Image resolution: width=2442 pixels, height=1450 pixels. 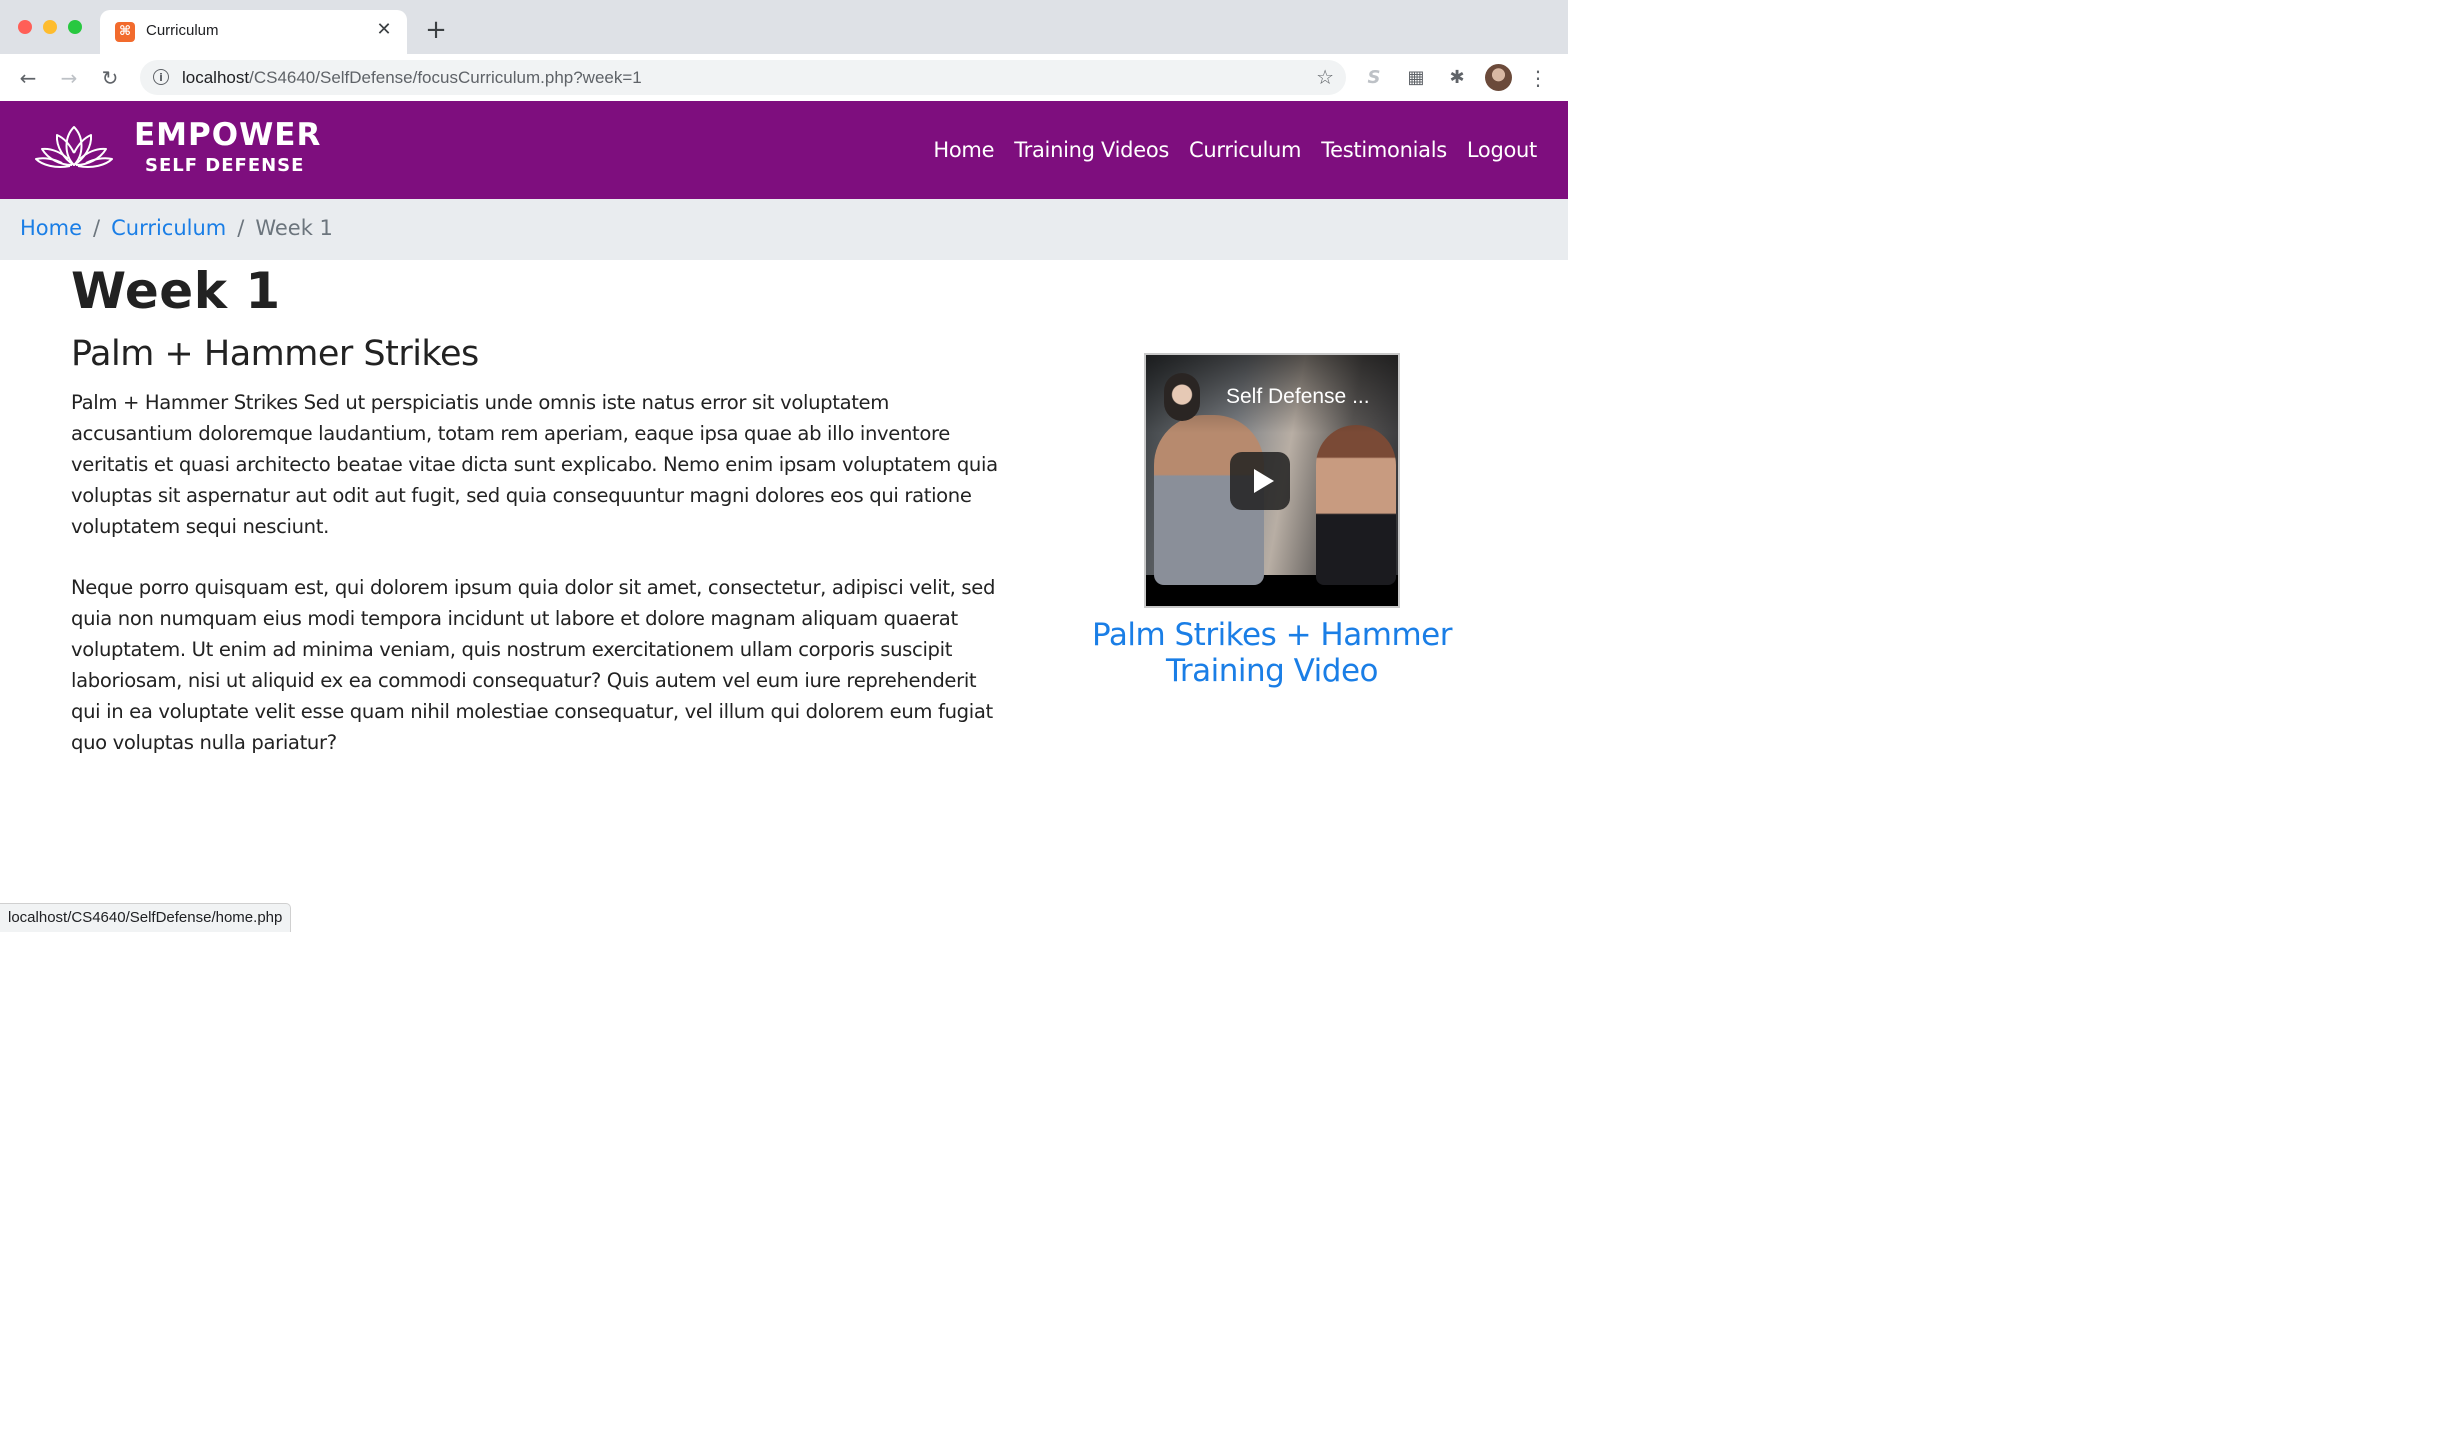 What do you see at coordinates (784, 229) in the screenshot?
I see `breadcrumb: Home / Curriculum / Week 1` at bounding box center [784, 229].